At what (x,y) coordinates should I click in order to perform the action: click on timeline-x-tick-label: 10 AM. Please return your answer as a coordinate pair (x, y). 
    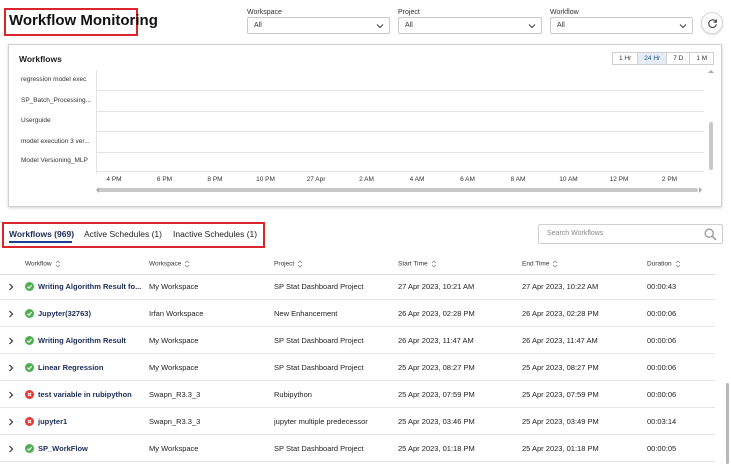
    Looking at the image, I should click on (568, 179).